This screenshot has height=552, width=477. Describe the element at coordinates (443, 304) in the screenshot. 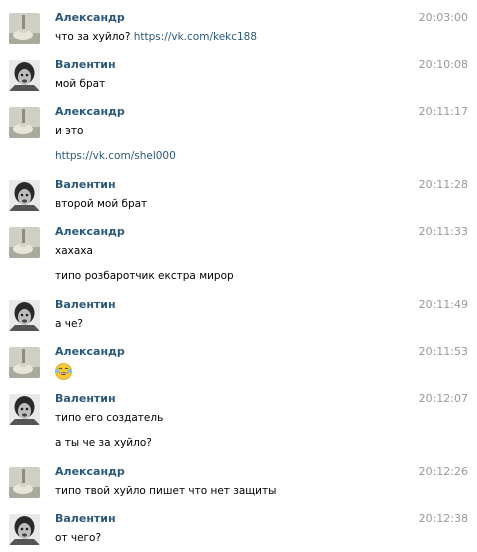

I see `message-time: 20:11:49` at that location.